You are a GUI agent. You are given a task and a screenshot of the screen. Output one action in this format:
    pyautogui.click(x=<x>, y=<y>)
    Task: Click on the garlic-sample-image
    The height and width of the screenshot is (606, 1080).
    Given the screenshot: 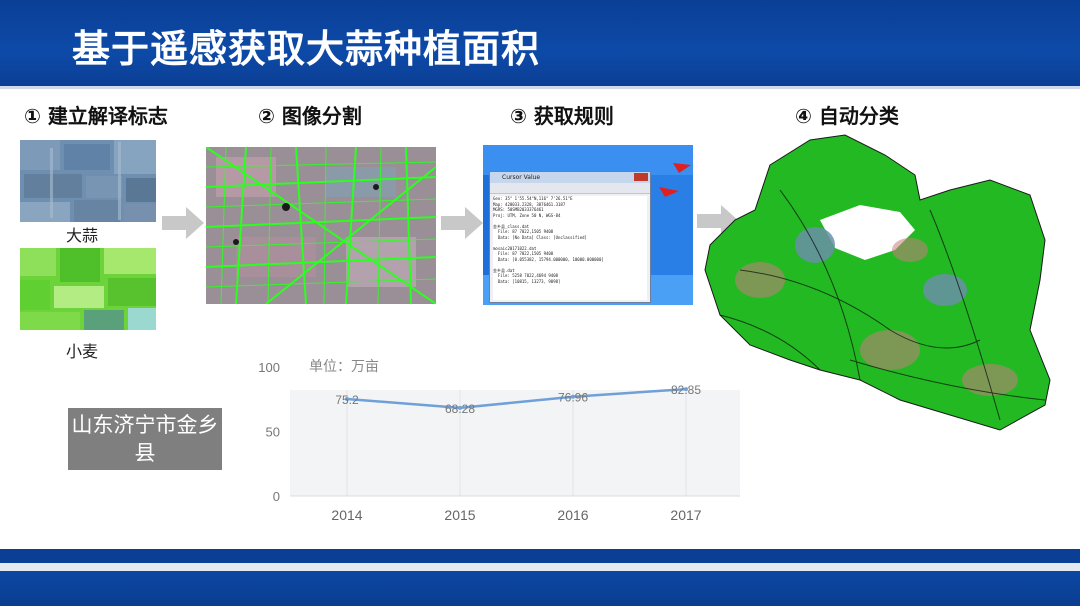 What is the action you would take?
    pyautogui.click(x=88, y=181)
    